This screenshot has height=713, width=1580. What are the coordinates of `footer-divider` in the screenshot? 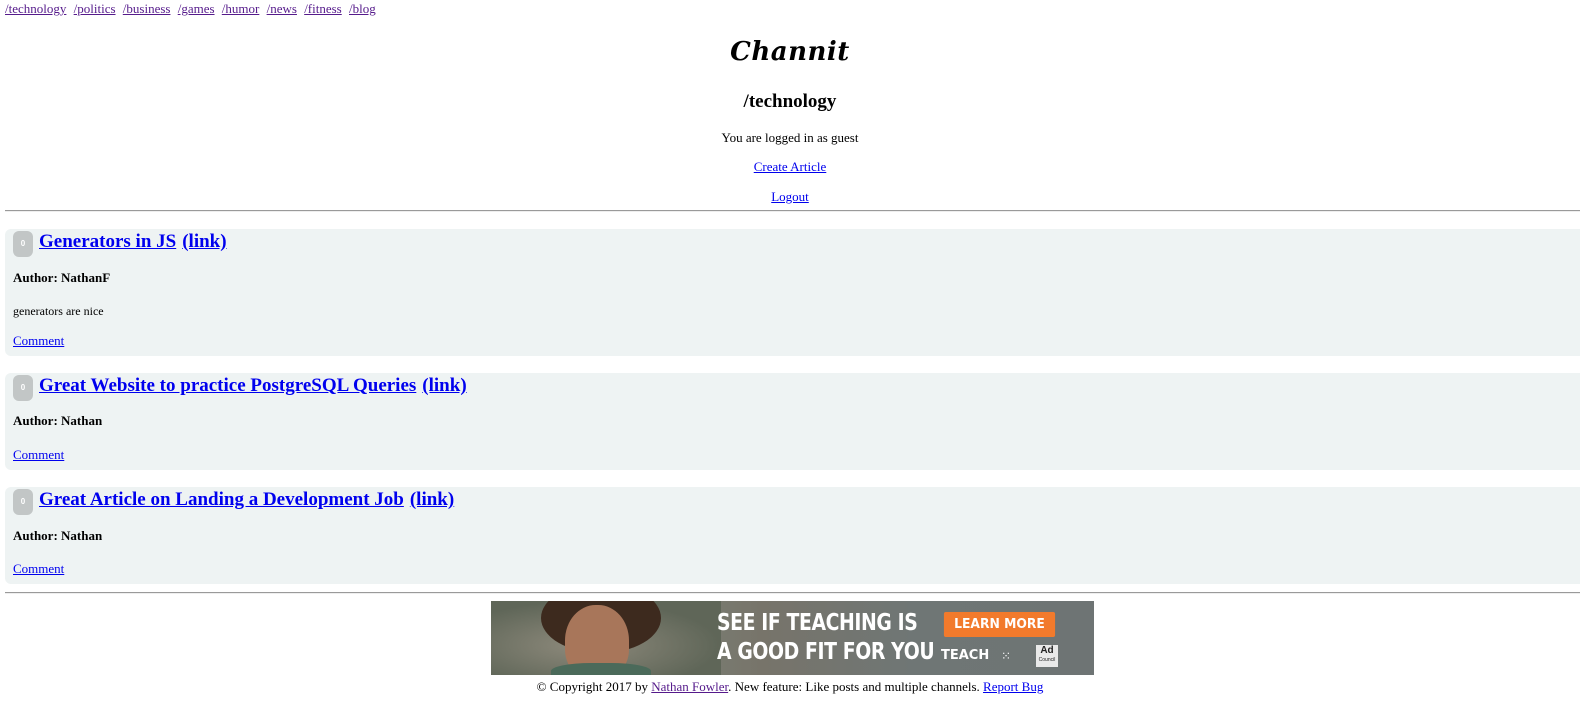 It's located at (792, 593).